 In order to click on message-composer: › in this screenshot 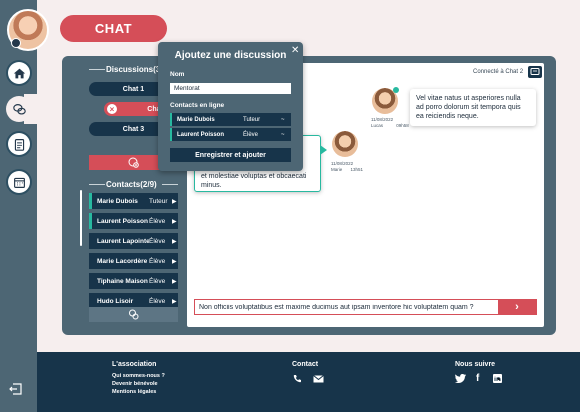, I will do `click(365, 307)`.